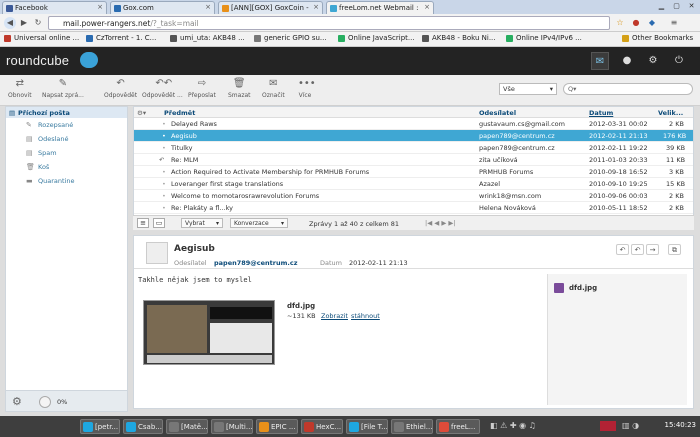  I want to click on mail-icon: ✉, so click(600, 61).